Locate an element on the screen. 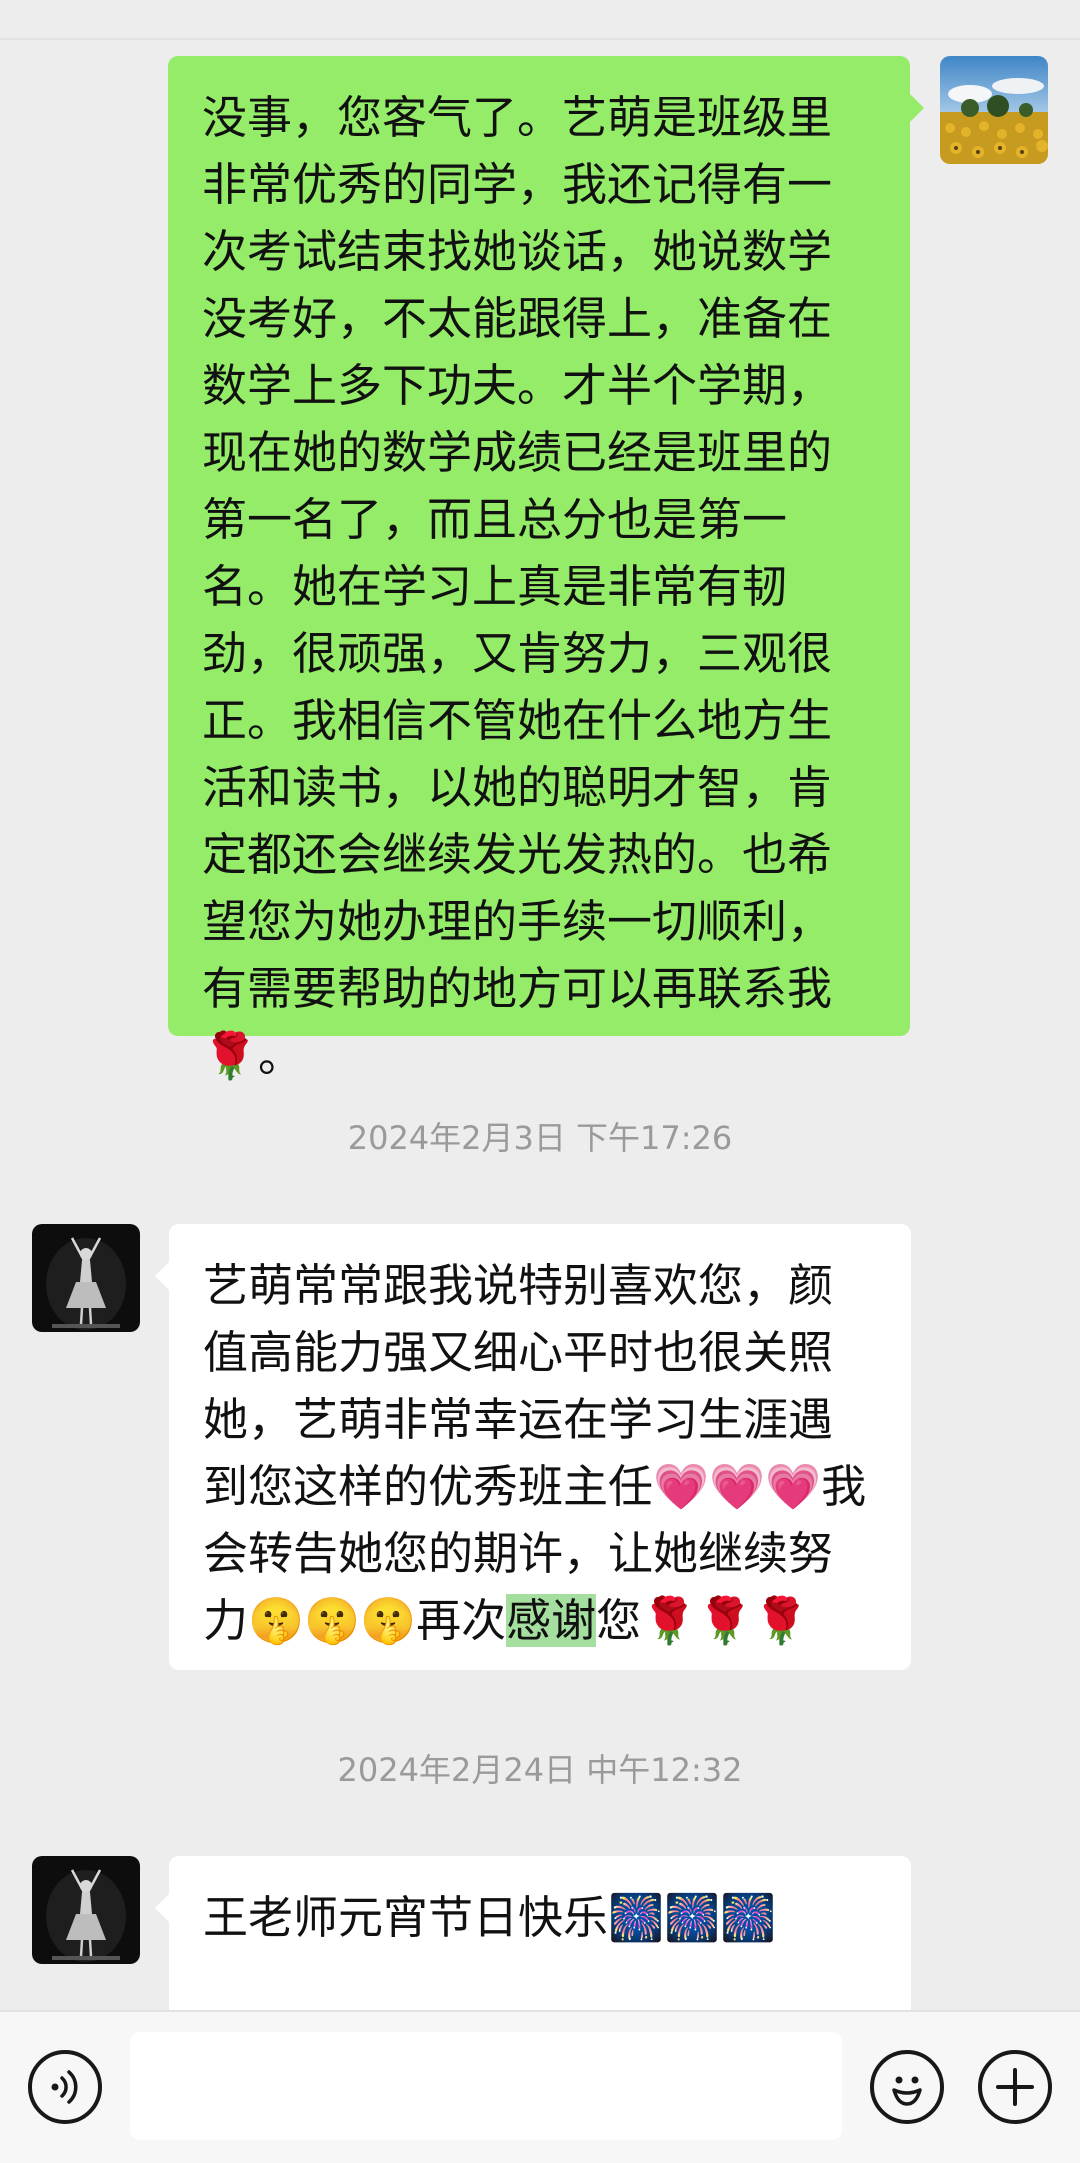 The height and width of the screenshot is (2163, 1080). message-input is located at coordinates (486, 2086).